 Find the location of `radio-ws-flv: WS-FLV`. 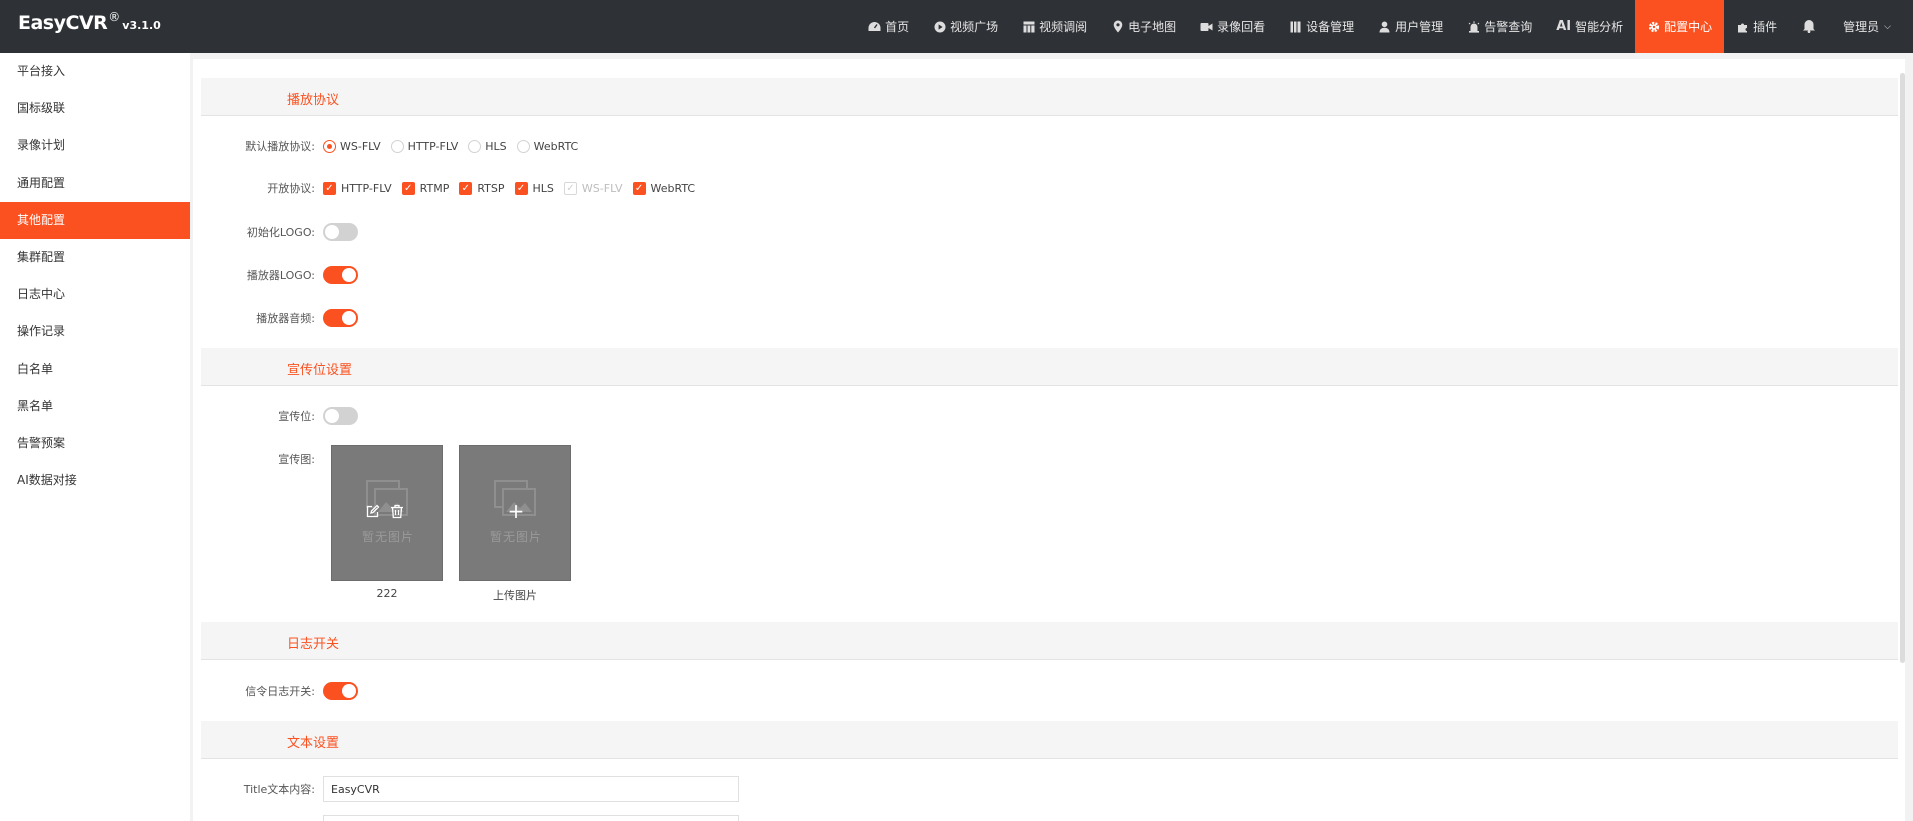

radio-ws-flv: WS-FLV is located at coordinates (352, 146).